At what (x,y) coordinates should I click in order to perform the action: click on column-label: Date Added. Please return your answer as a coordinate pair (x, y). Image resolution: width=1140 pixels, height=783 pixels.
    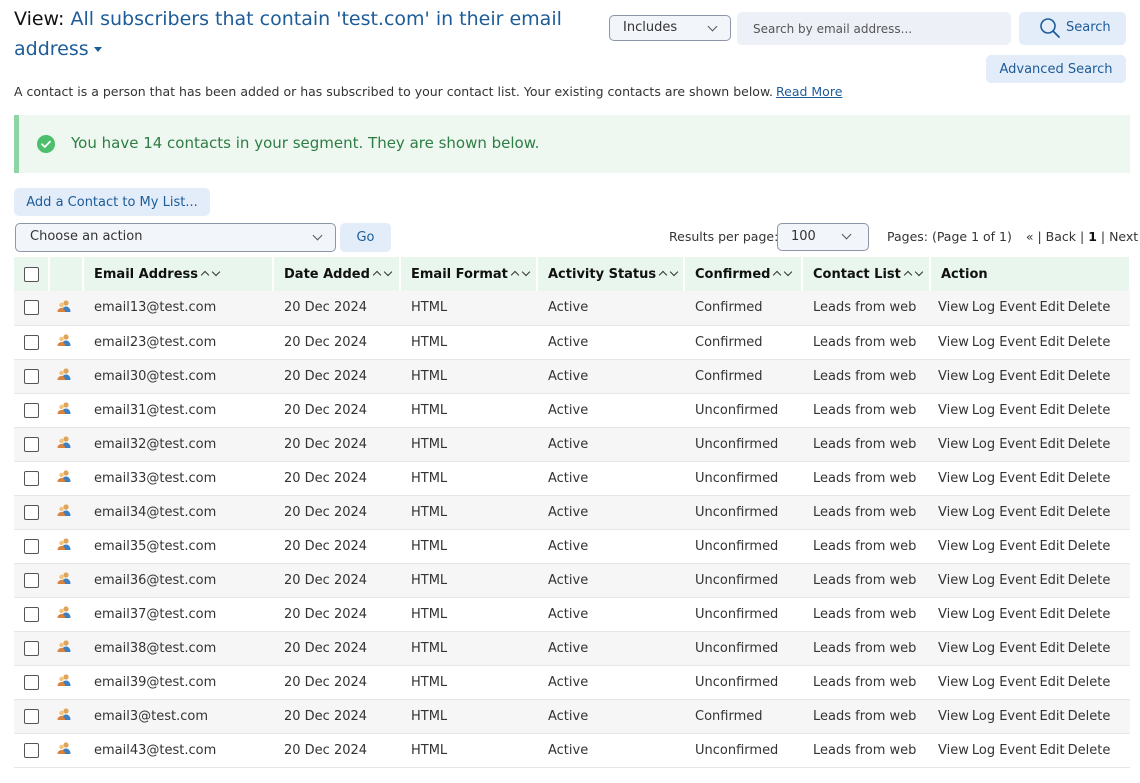
    Looking at the image, I should click on (327, 274).